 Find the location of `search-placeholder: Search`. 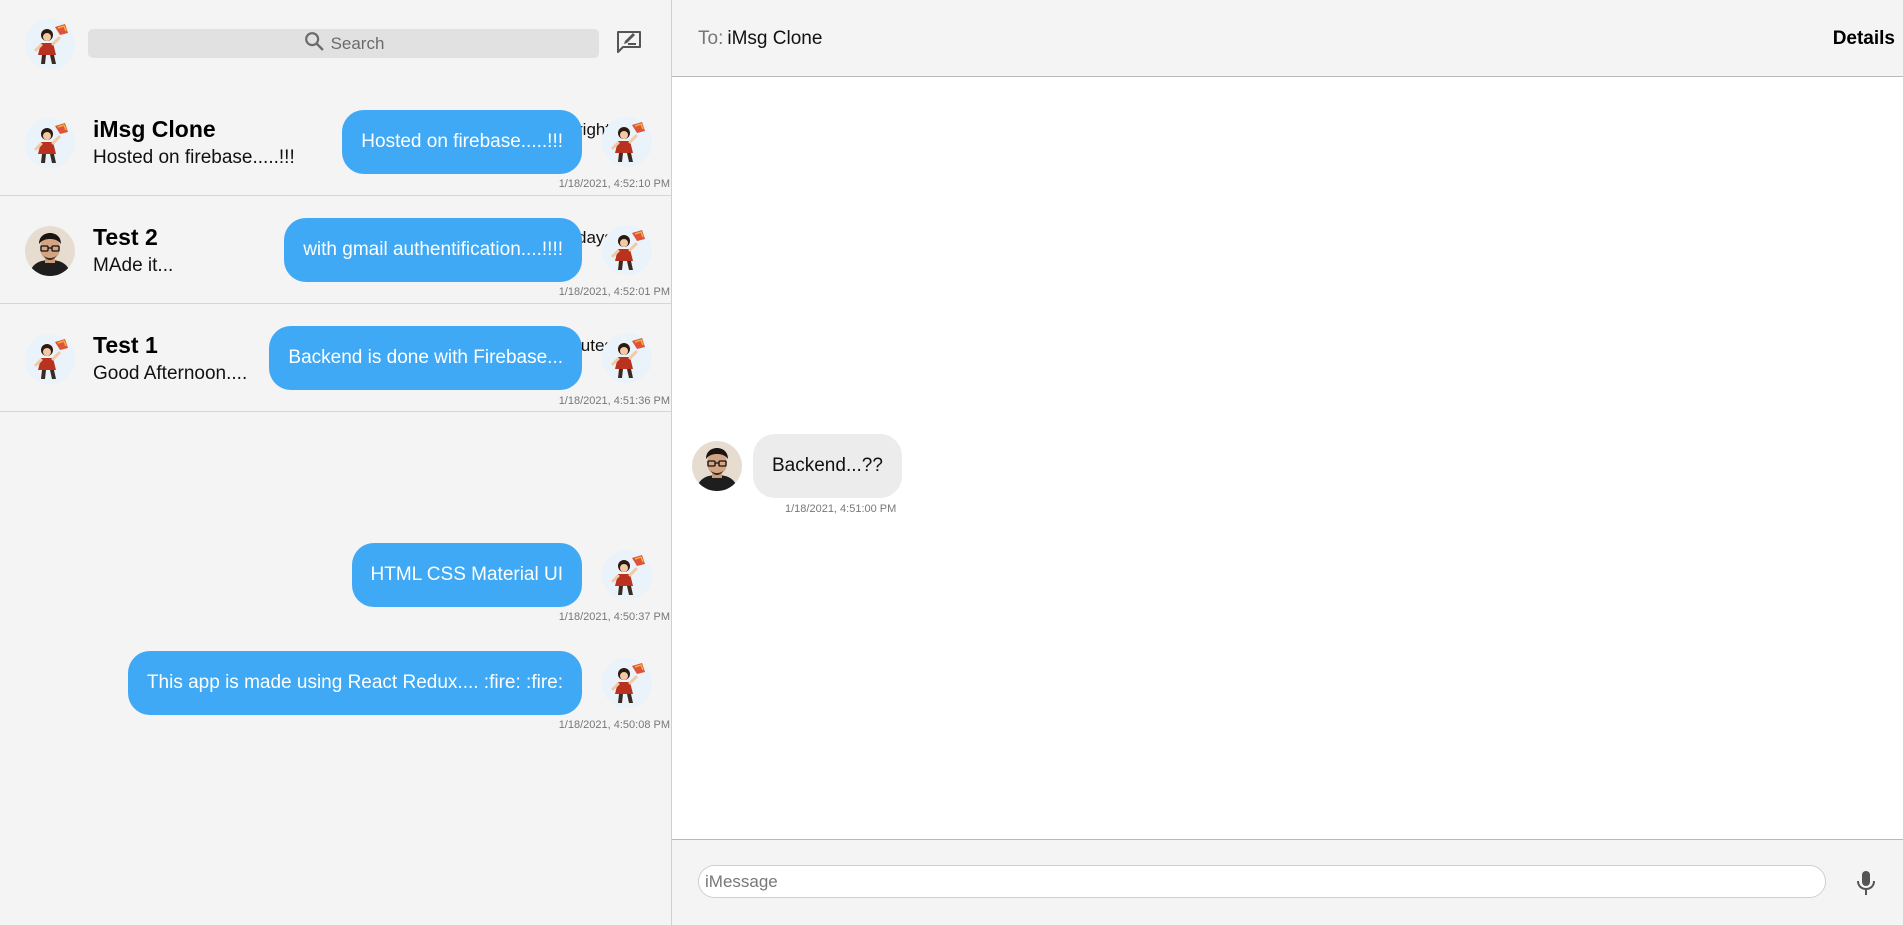

search-placeholder: Search is located at coordinates (357, 43).